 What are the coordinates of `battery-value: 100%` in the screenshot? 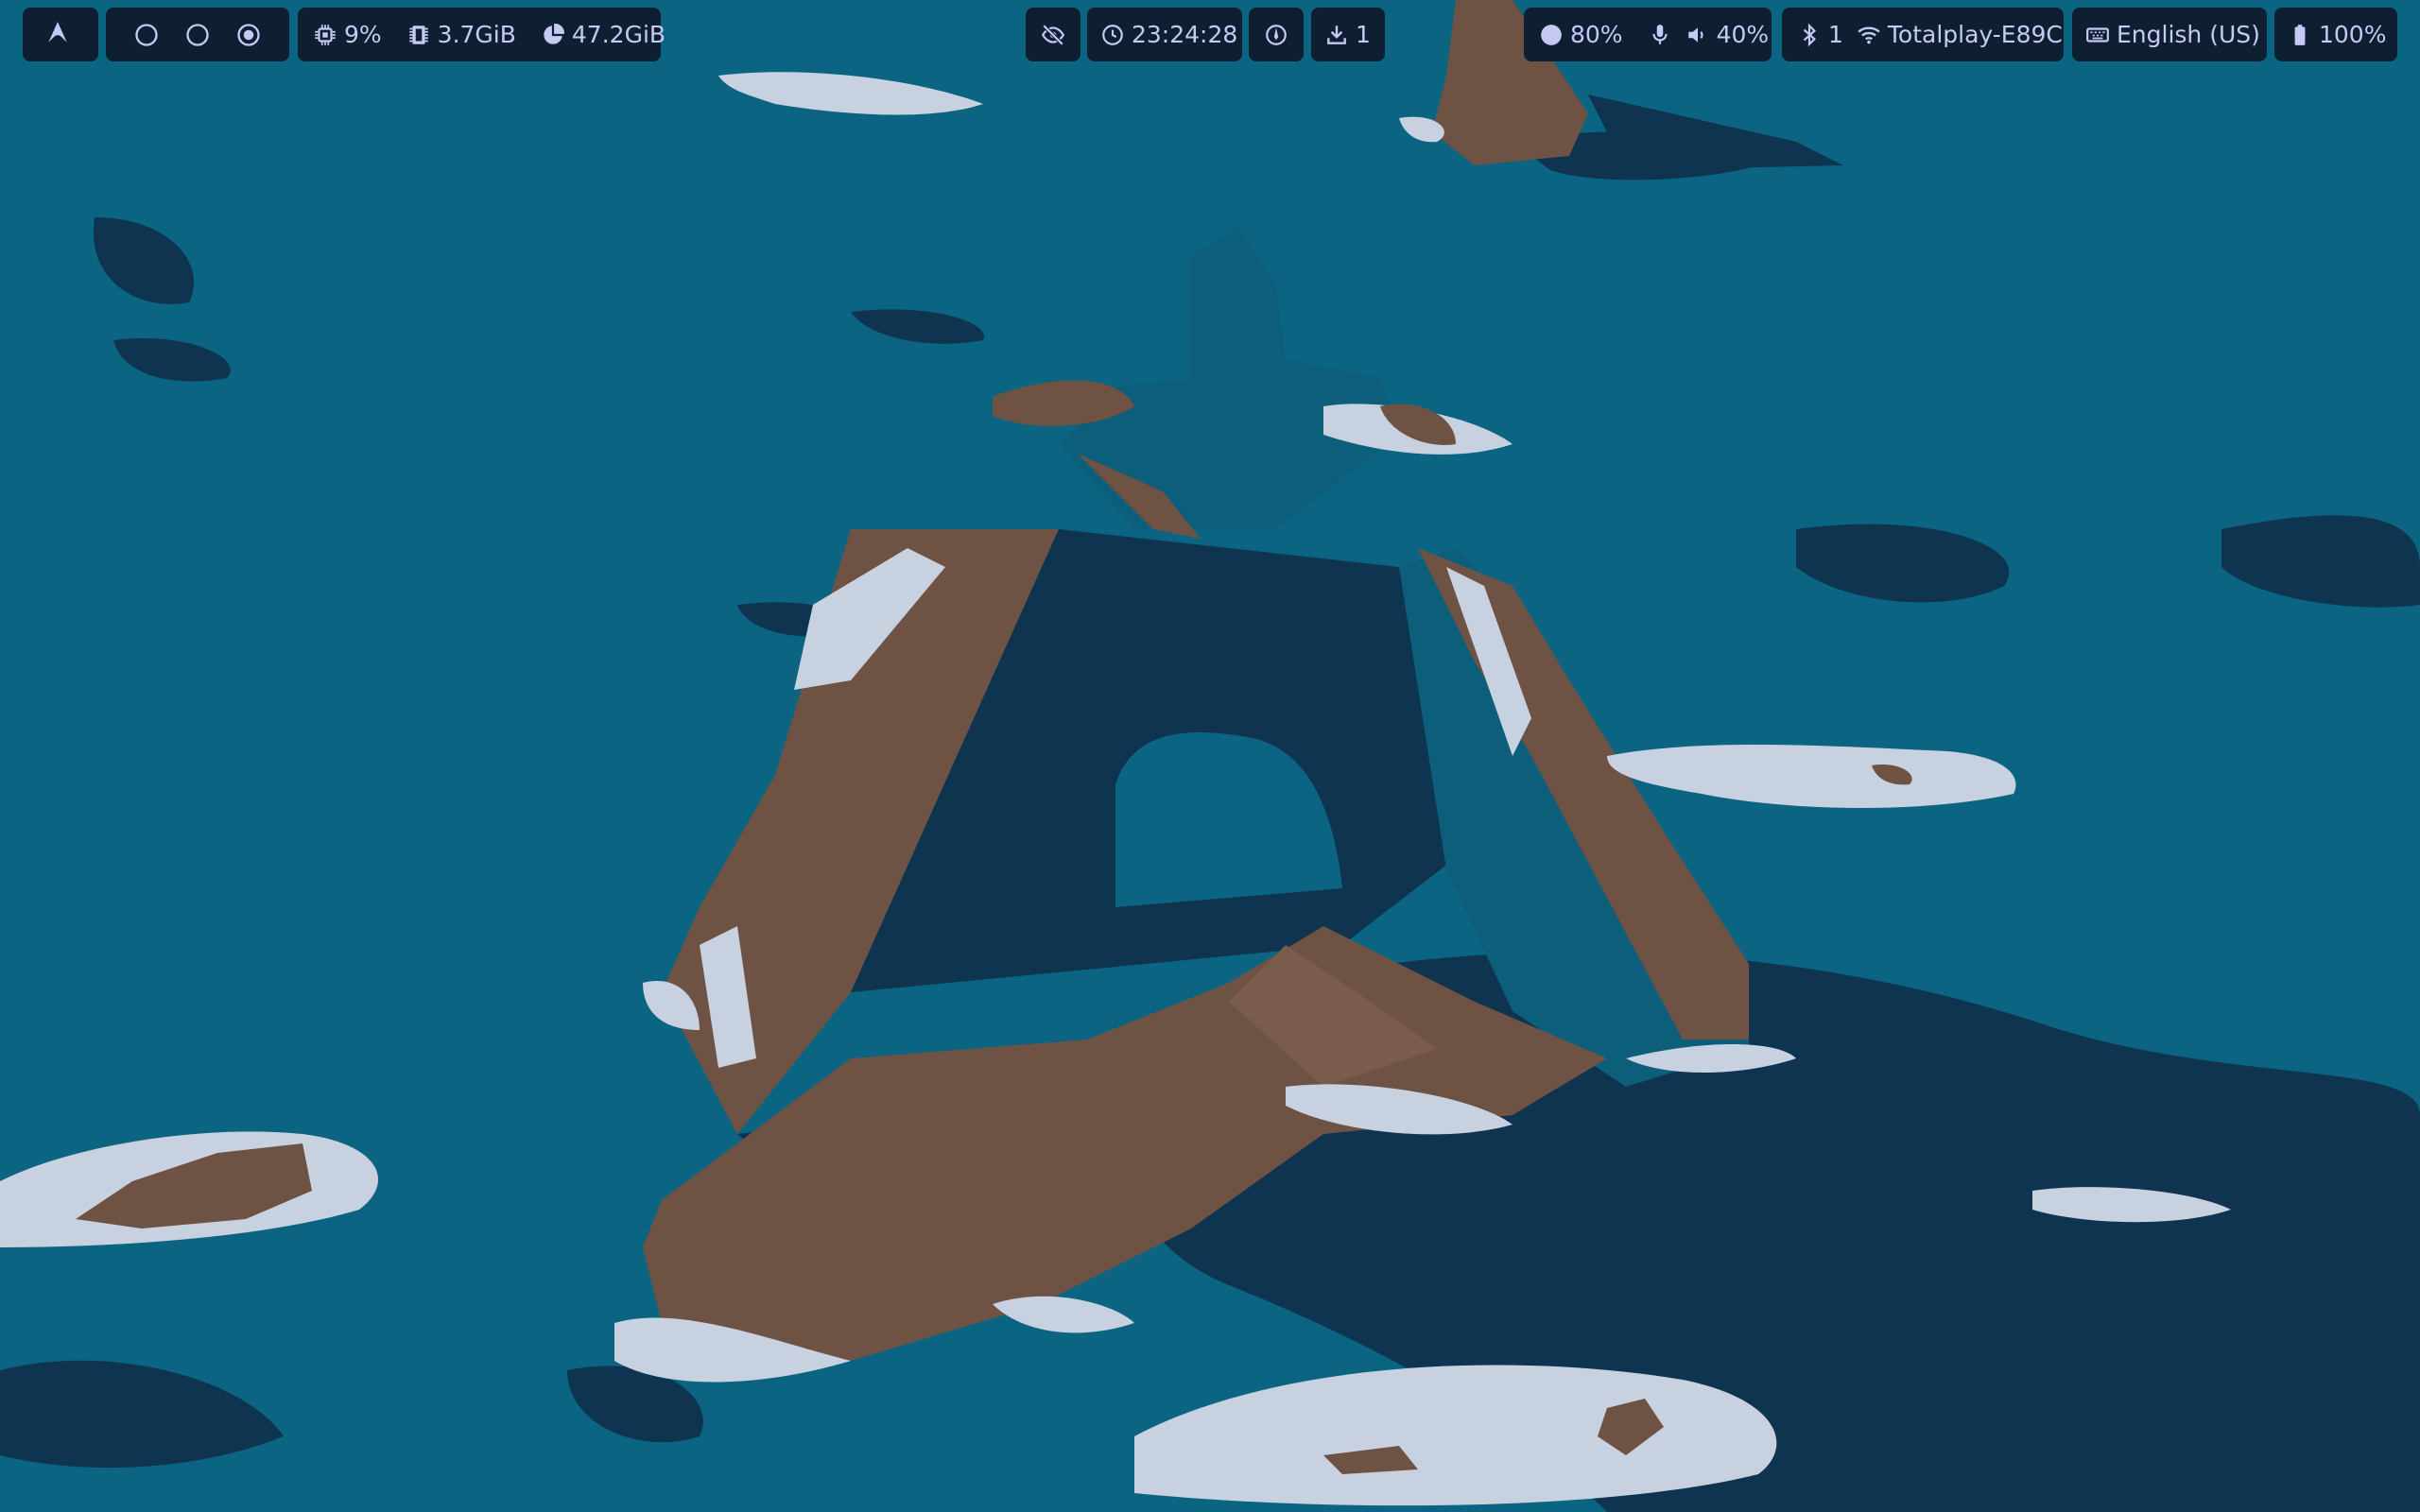 It's located at (2353, 34).